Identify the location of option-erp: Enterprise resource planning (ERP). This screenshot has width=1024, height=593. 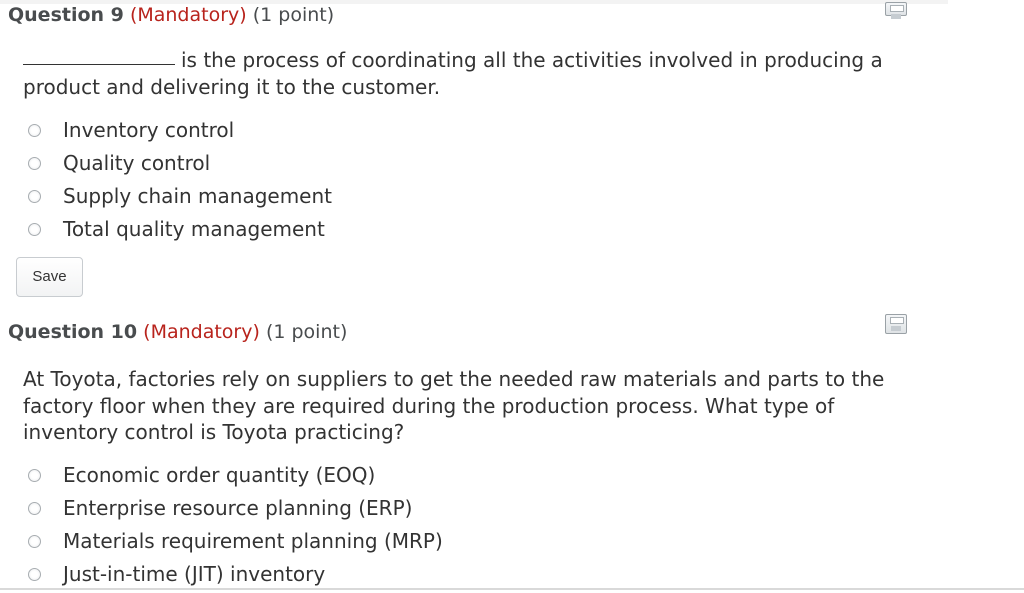
(300, 510).